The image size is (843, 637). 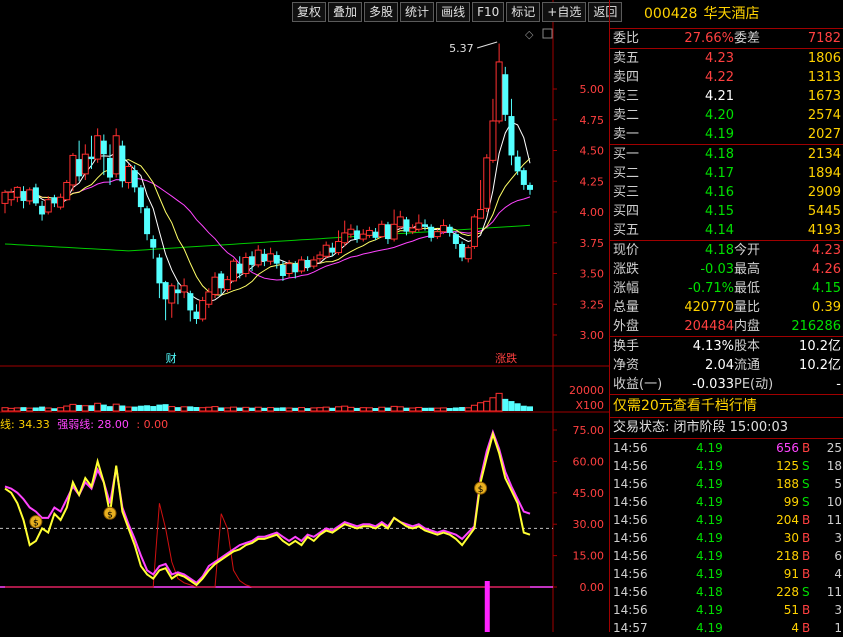 What do you see at coordinates (726, 154) in the screenshot?
I see `buy-order-row: 买一 4.18 2134` at bounding box center [726, 154].